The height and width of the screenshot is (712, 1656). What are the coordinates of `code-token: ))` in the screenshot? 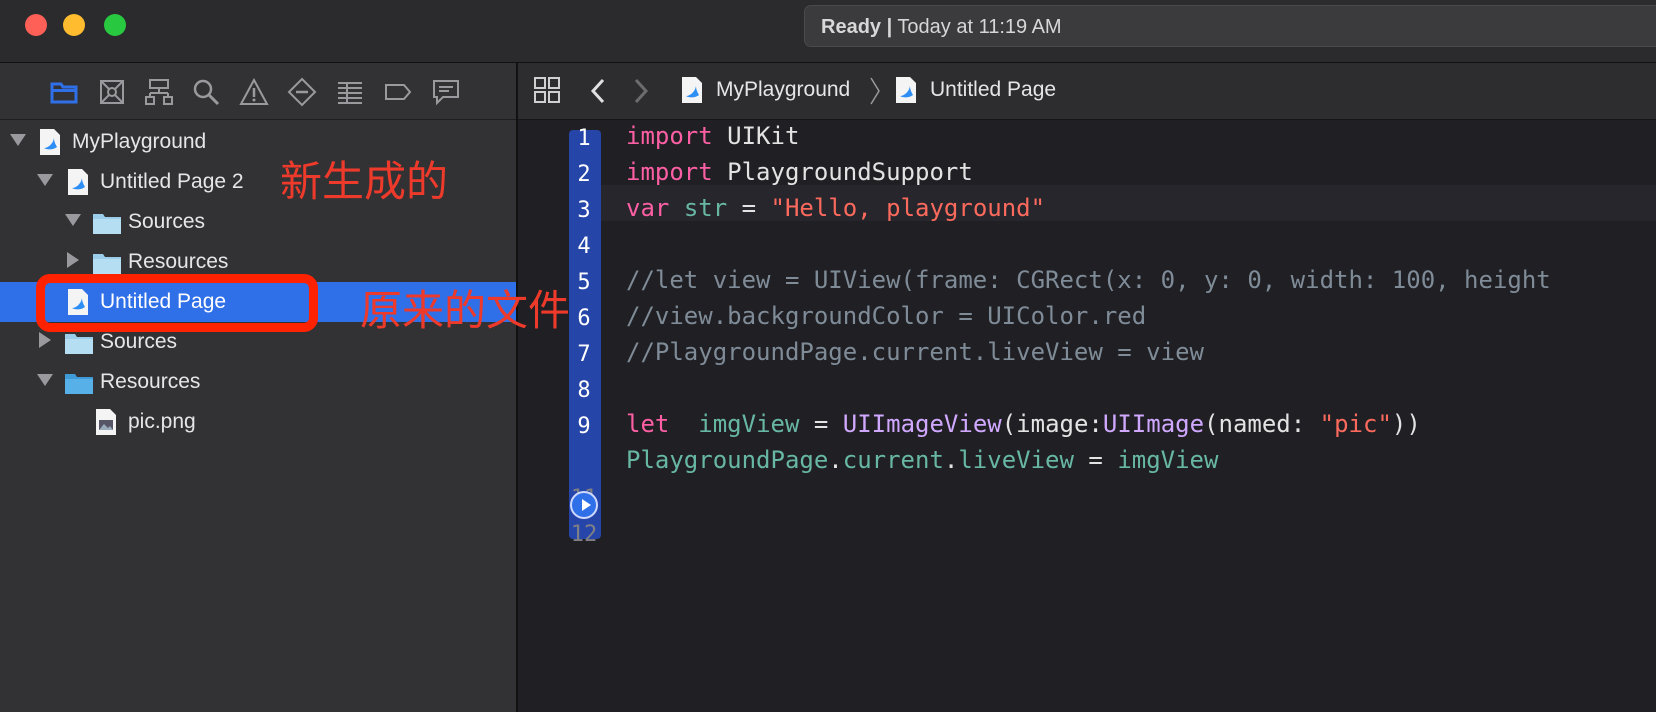 It's located at (1406, 424).